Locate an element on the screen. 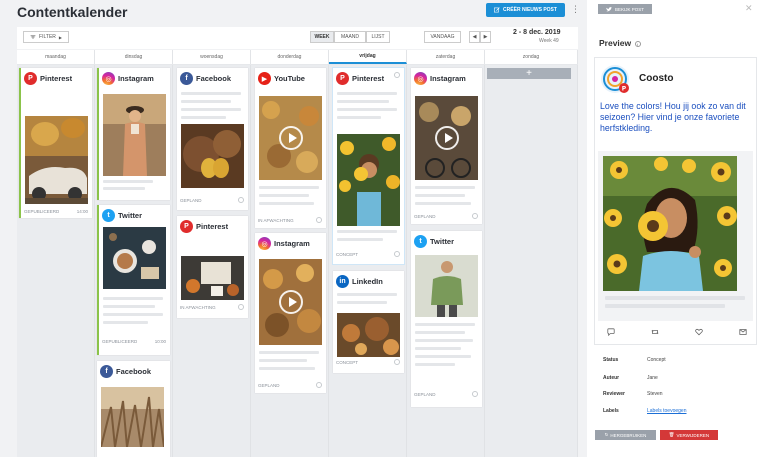  linkedin-icon: in is located at coordinates (342, 281).